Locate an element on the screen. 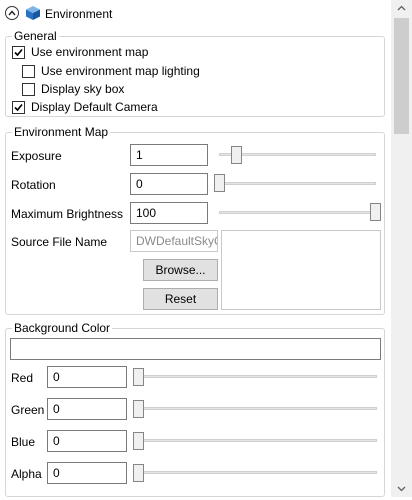 The image size is (412, 500). panel-header: Environment is located at coordinates (195, 14).